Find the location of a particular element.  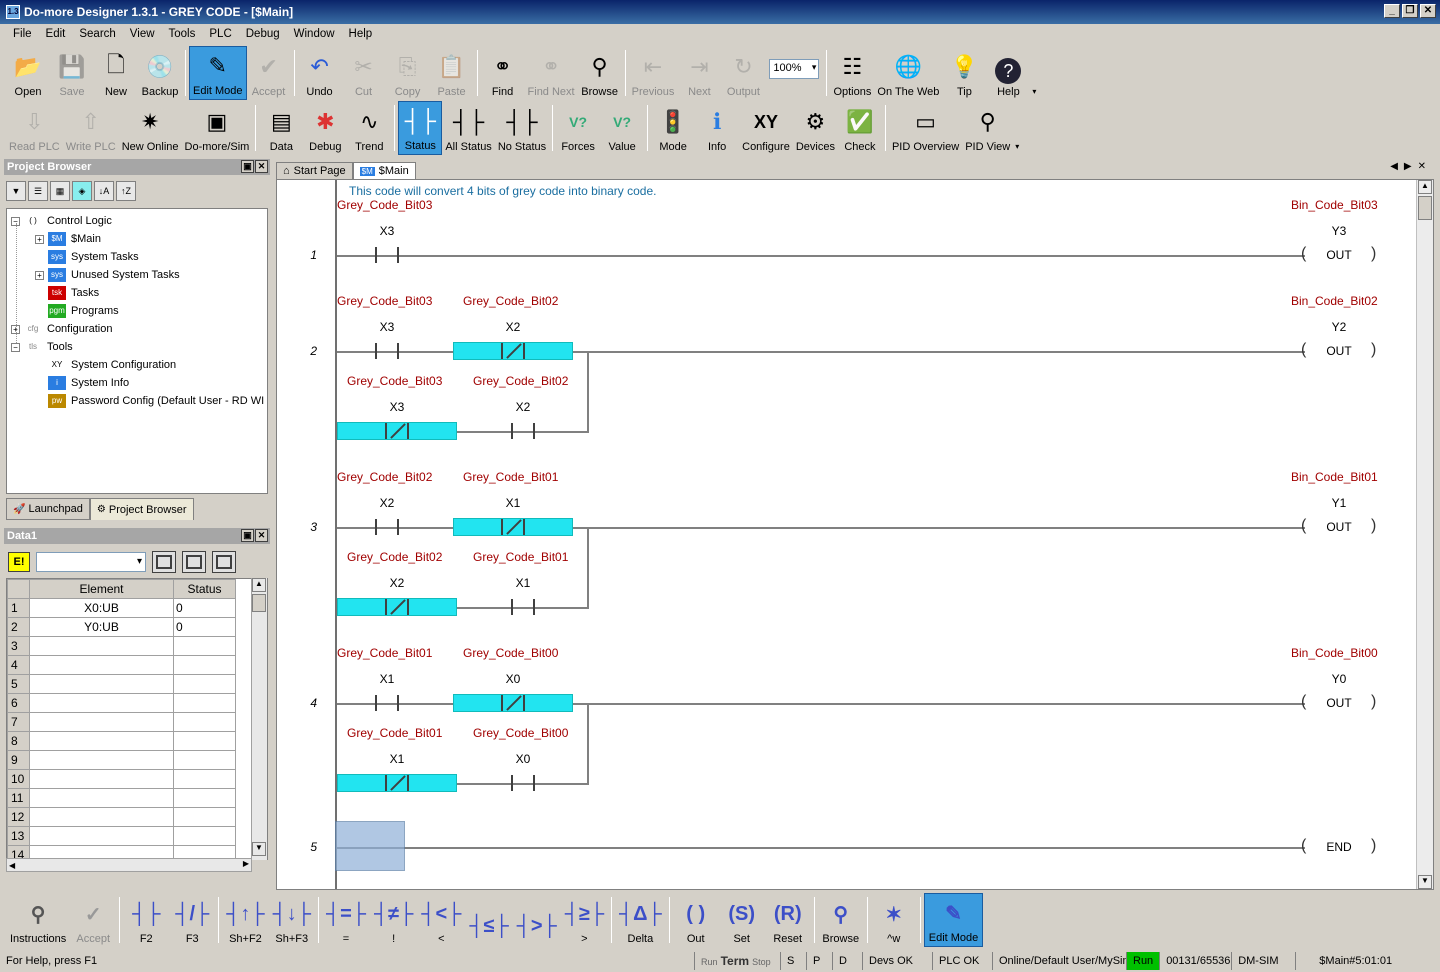

menu-window: Window is located at coordinates (314, 34).